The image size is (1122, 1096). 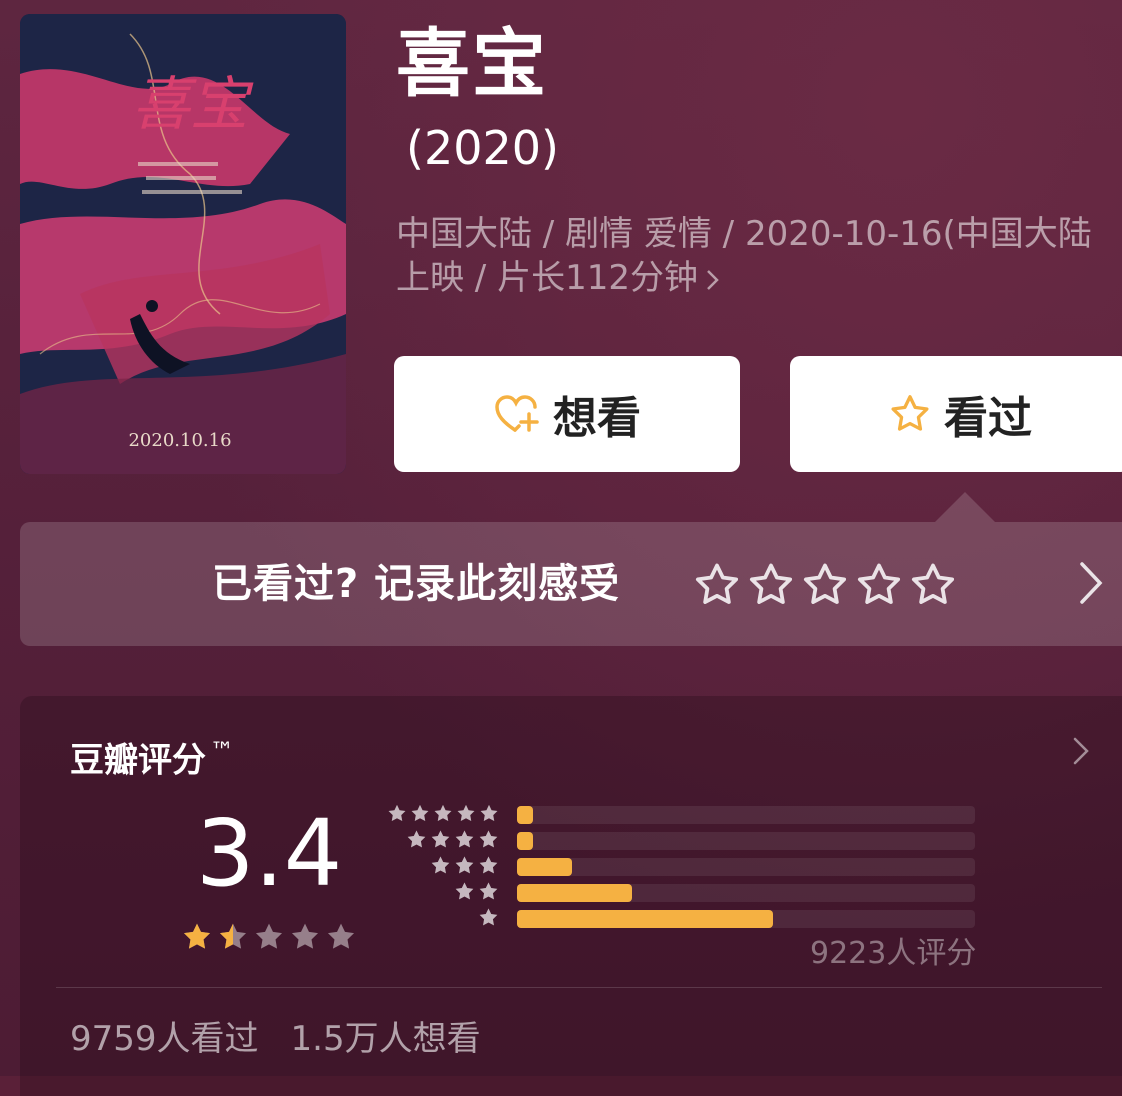 I want to click on divider, so click(x=579, y=987).